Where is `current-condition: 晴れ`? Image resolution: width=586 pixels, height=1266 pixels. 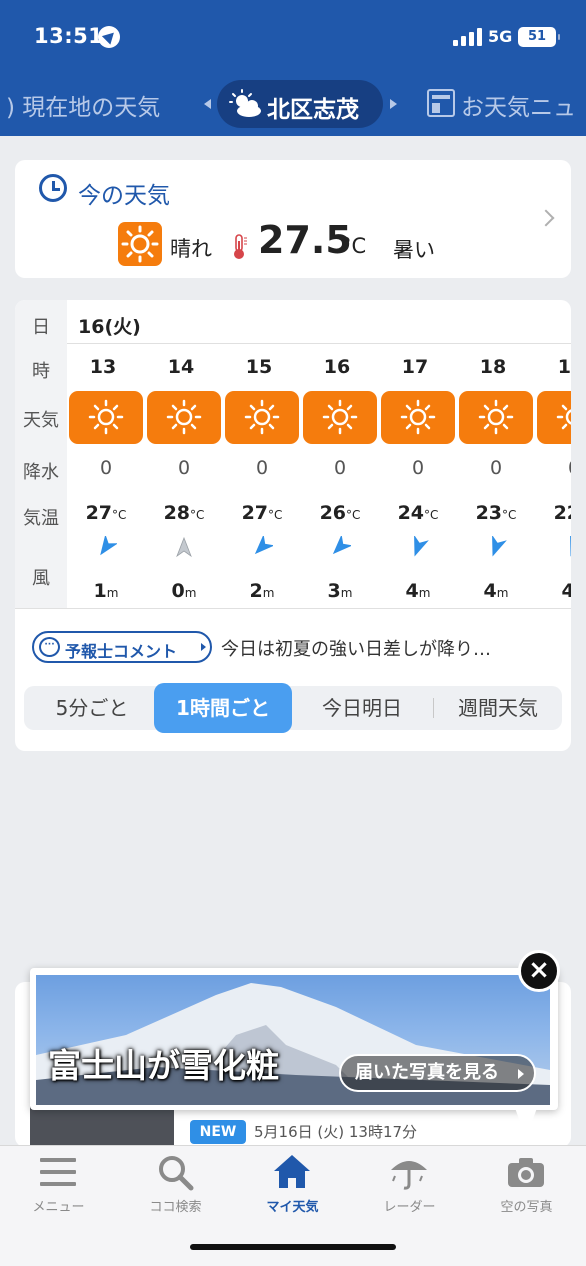
current-condition: 晴れ is located at coordinates (191, 249).